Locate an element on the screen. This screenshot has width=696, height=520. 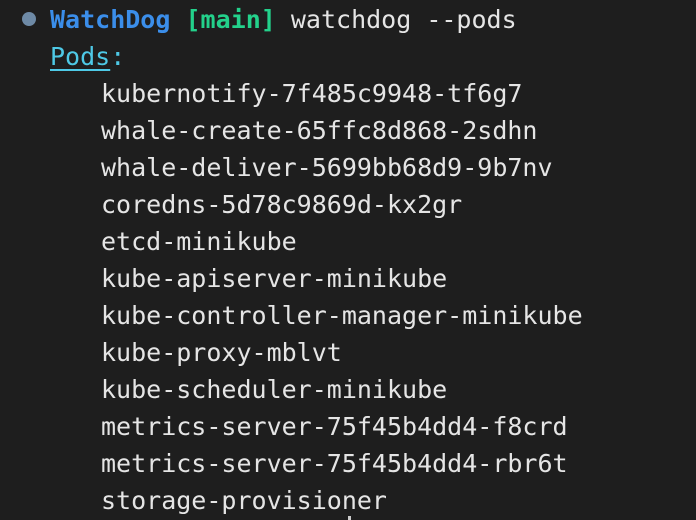
pod-list-item: whale-deliver-5699bb68d9-9b7nv is located at coordinates (327, 167).